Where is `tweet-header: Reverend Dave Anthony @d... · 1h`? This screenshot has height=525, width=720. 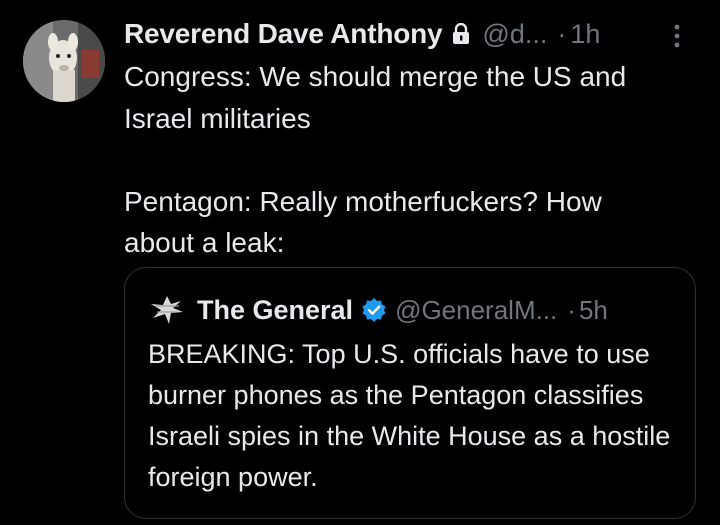 tweet-header: Reverend Dave Anthony @d... · 1h is located at coordinates (409, 34).